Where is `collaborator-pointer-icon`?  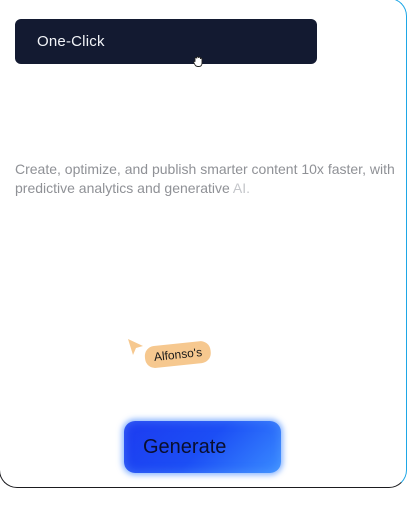
collaborator-pointer-icon is located at coordinates (135, 347).